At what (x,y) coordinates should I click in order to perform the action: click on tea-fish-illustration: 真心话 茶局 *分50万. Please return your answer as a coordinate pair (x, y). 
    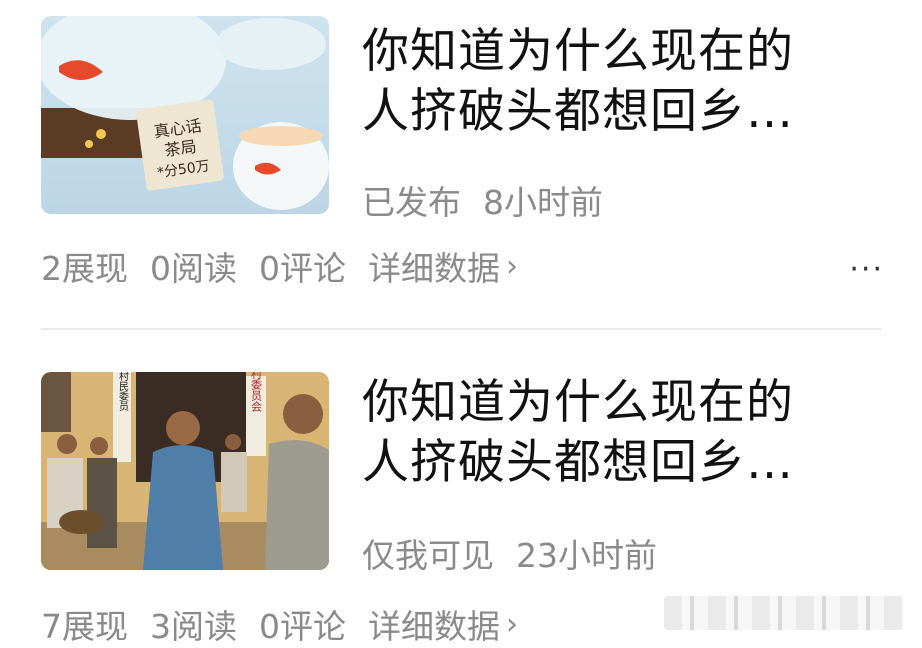
    Looking at the image, I should click on (185, 115).